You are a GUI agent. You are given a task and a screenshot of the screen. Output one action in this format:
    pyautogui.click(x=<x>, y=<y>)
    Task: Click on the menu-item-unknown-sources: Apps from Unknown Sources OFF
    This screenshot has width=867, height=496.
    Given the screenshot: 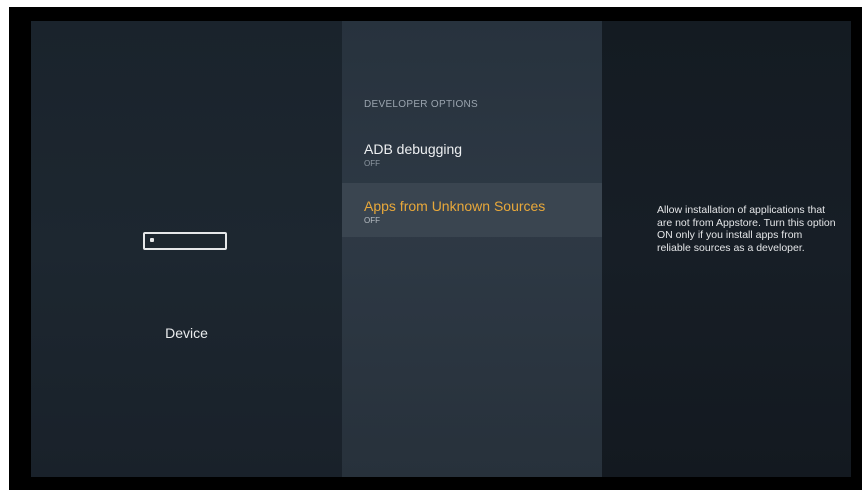 What is the action you would take?
    pyautogui.click(x=472, y=210)
    